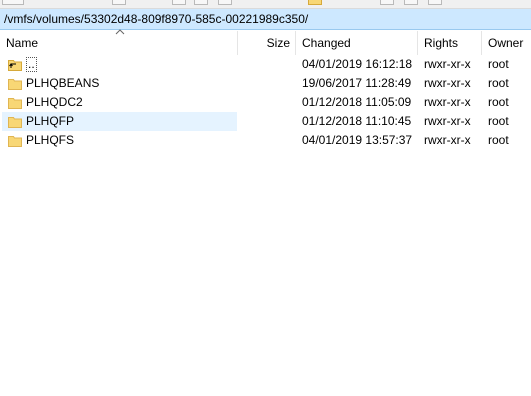  Describe the element at coordinates (441, 43) in the screenshot. I see `column-header-rights-label: Rights` at that location.